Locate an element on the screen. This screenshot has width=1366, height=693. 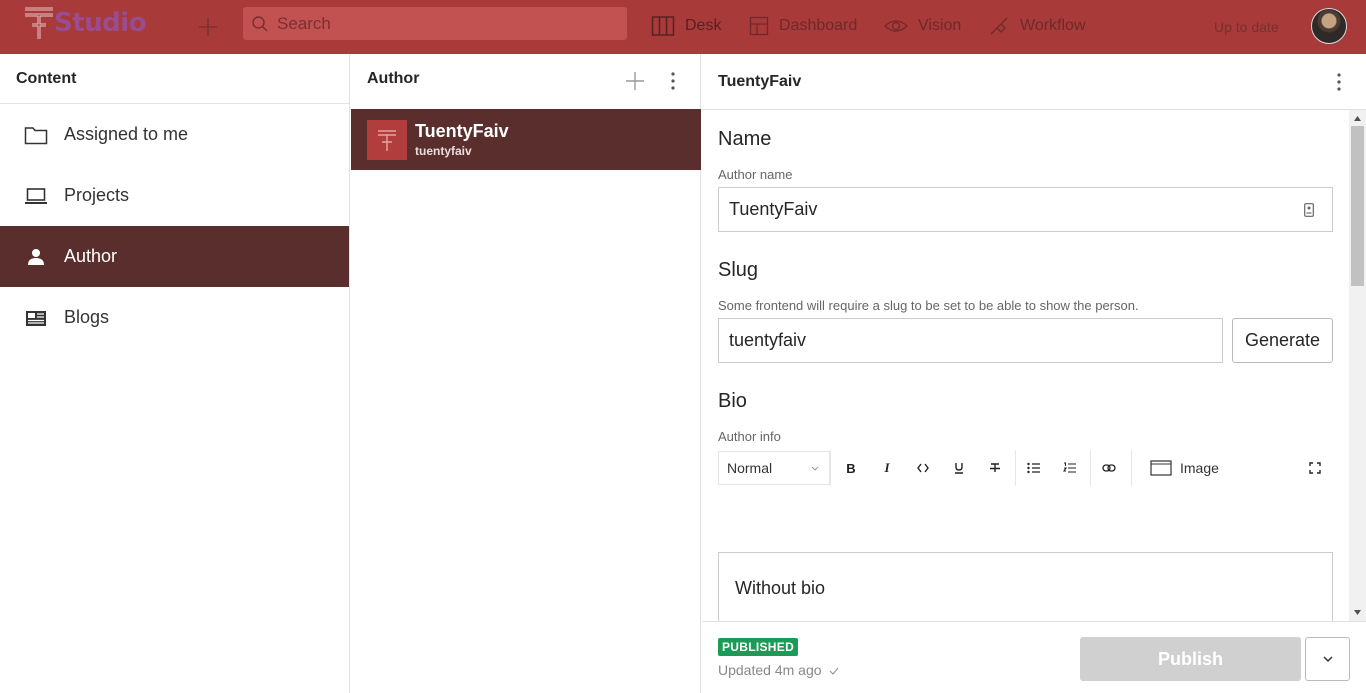
updated-status: Updated 4m ago is located at coordinates (778, 670).